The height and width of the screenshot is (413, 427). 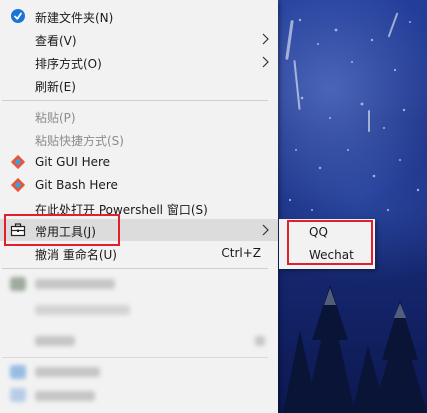 What do you see at coordinates (139, 162) in the screenshot?
I see `menu-item-git-gui: Git GUI Here` at bounding box center [139, 162].